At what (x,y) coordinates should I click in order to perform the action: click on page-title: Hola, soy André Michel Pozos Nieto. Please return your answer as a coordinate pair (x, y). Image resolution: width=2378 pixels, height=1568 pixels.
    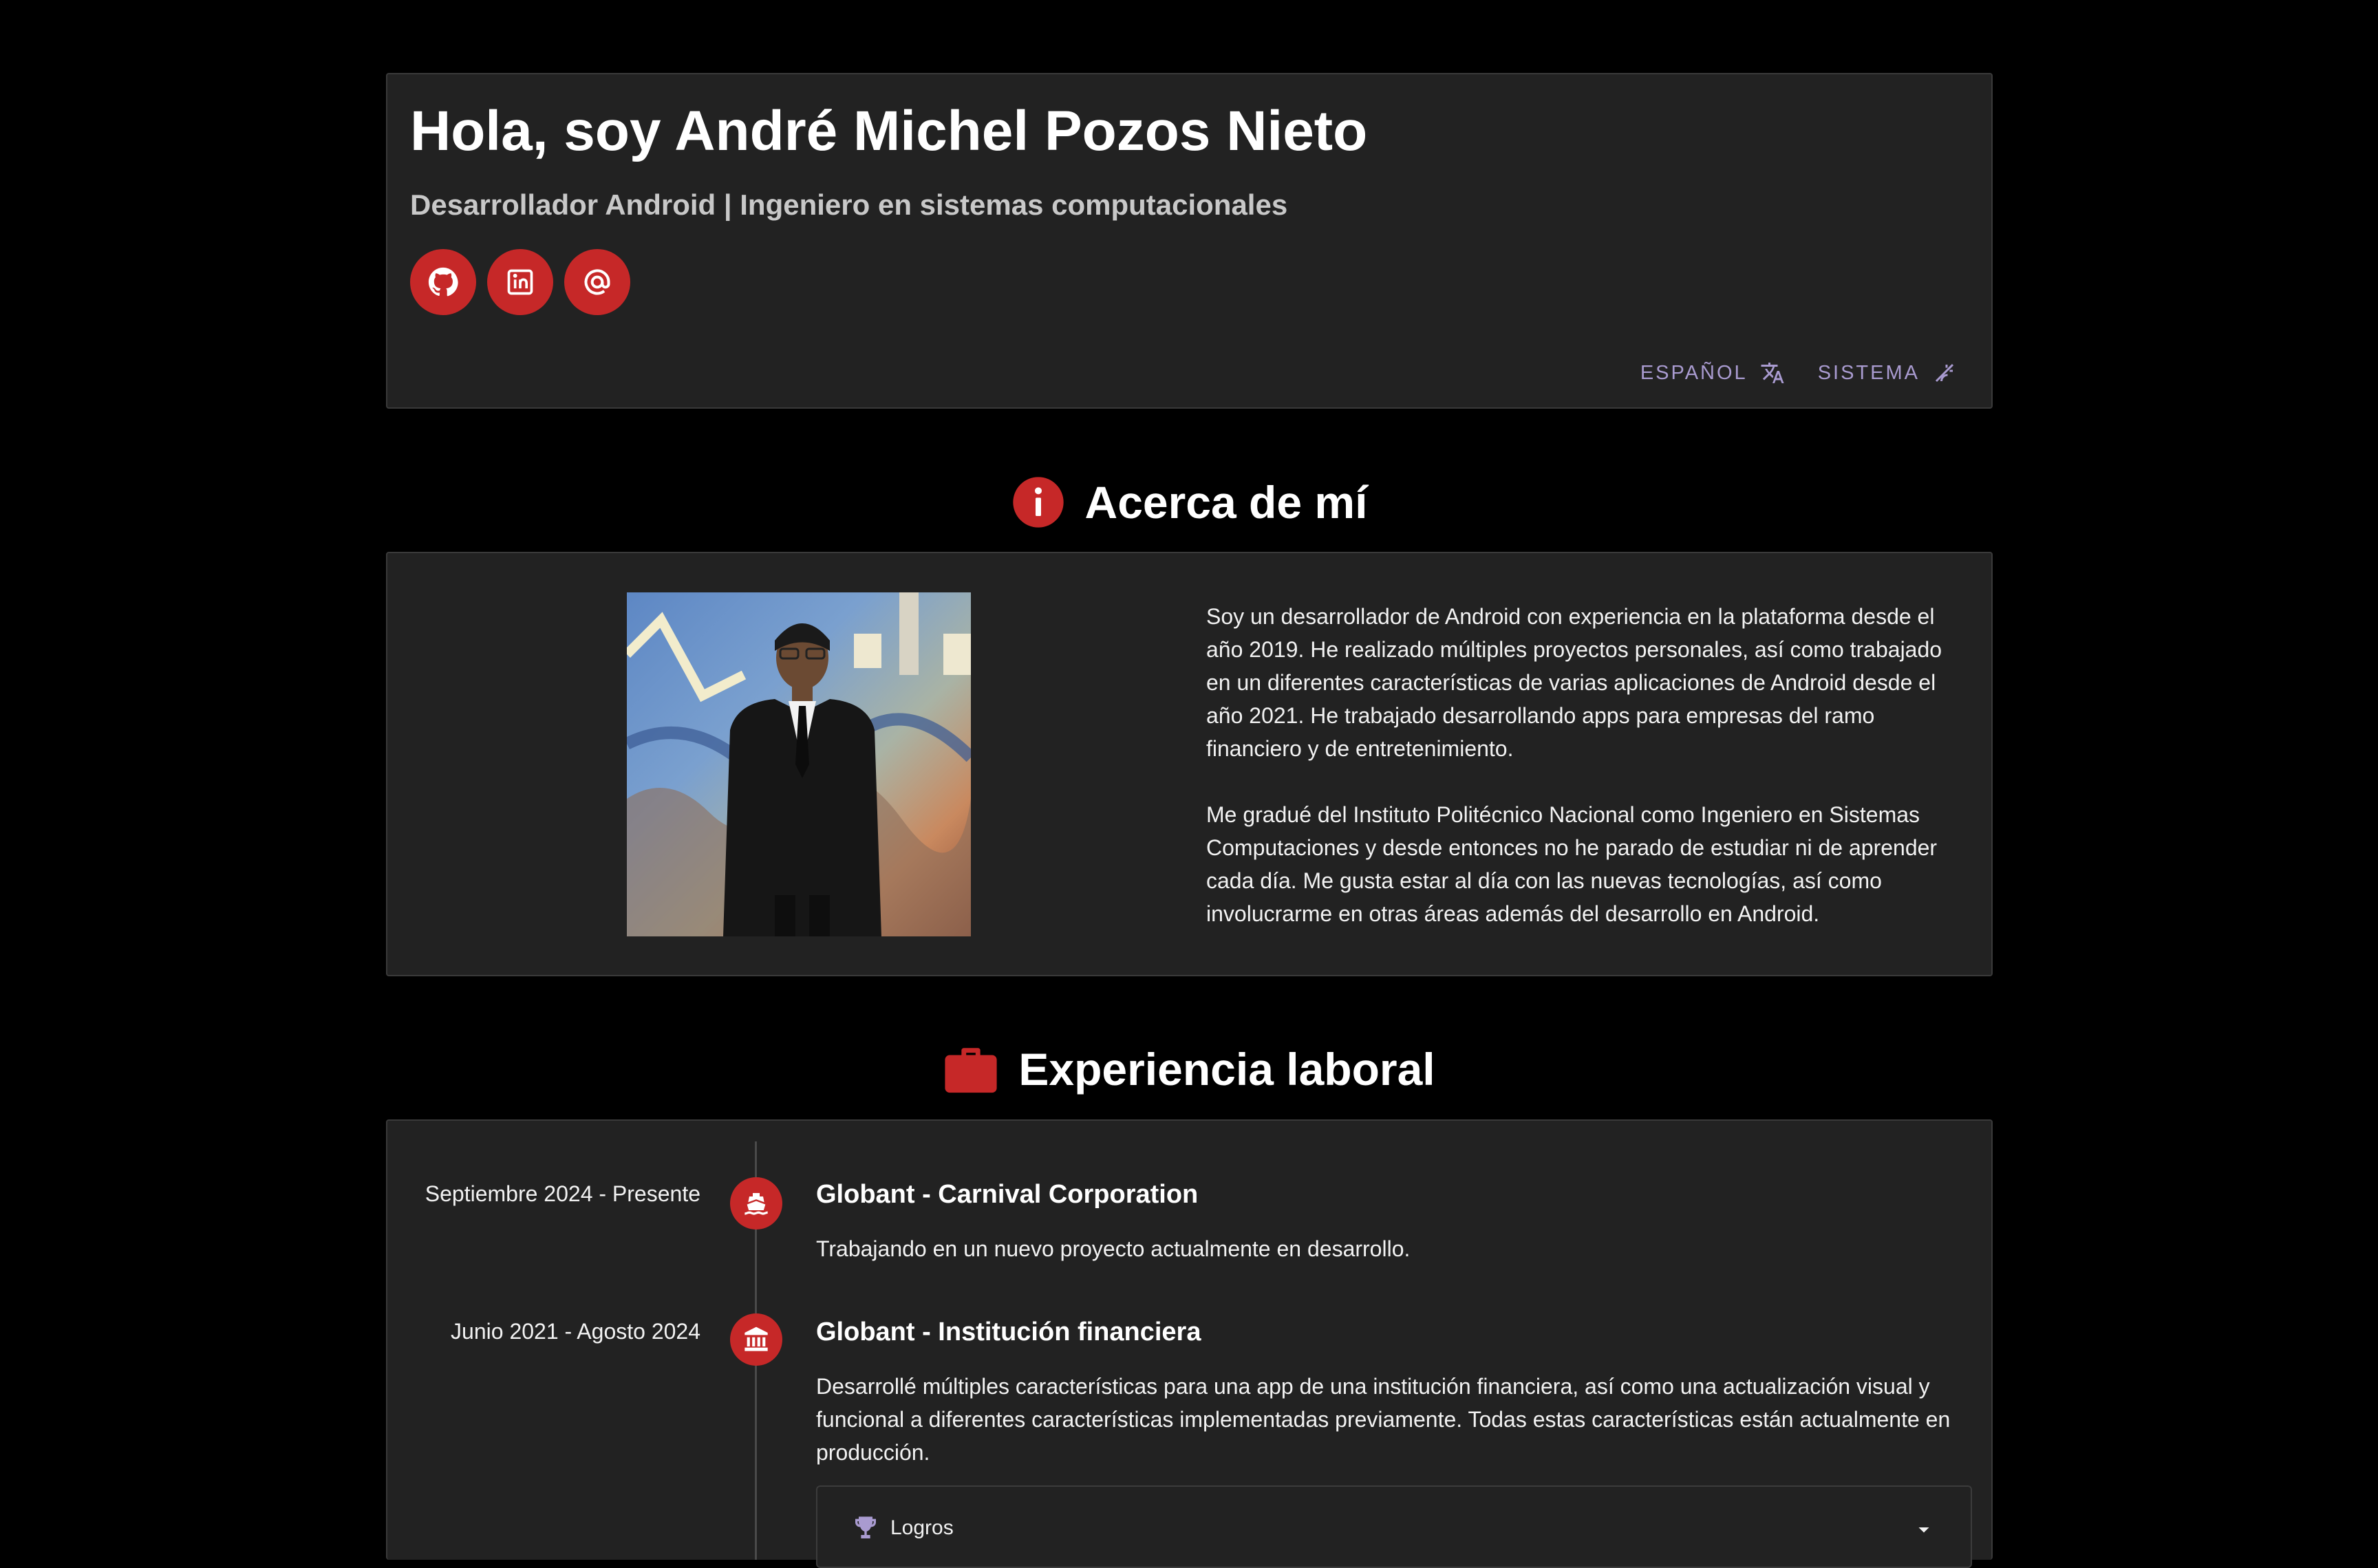
    Looking at the image, I should click on (889, 131).